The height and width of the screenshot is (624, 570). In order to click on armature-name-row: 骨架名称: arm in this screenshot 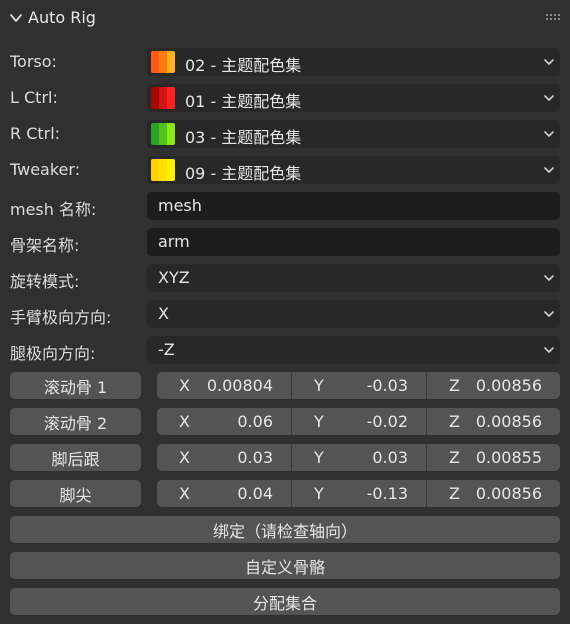, I will do `click(285, 242)`.